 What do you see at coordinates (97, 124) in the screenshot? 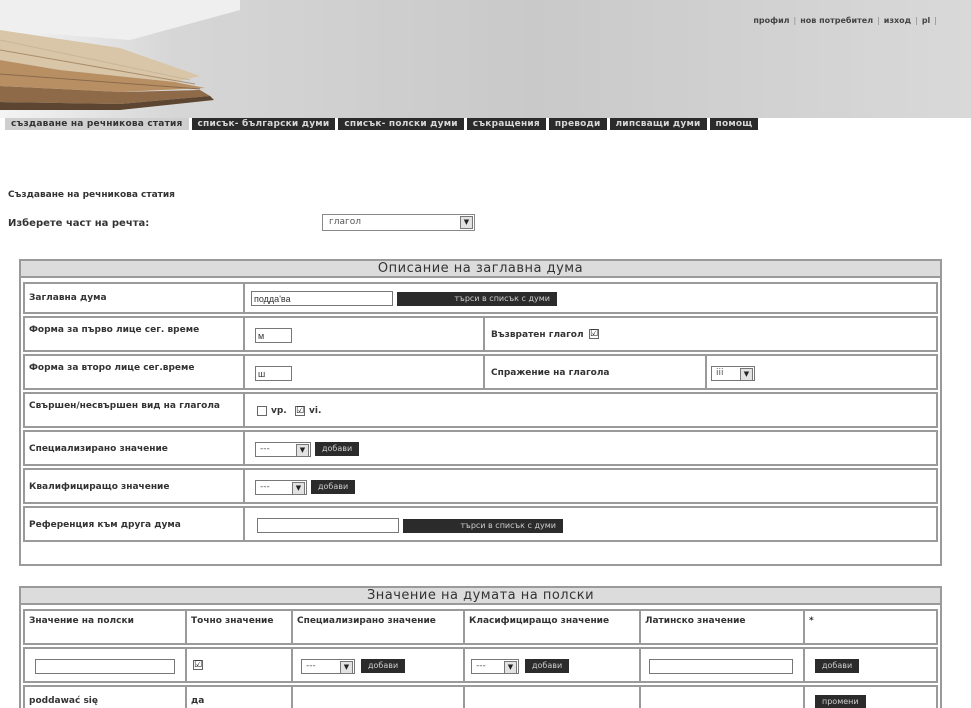
I see `tab-create-entry: създаване на речникова статия` at bounding box center [97, 124].